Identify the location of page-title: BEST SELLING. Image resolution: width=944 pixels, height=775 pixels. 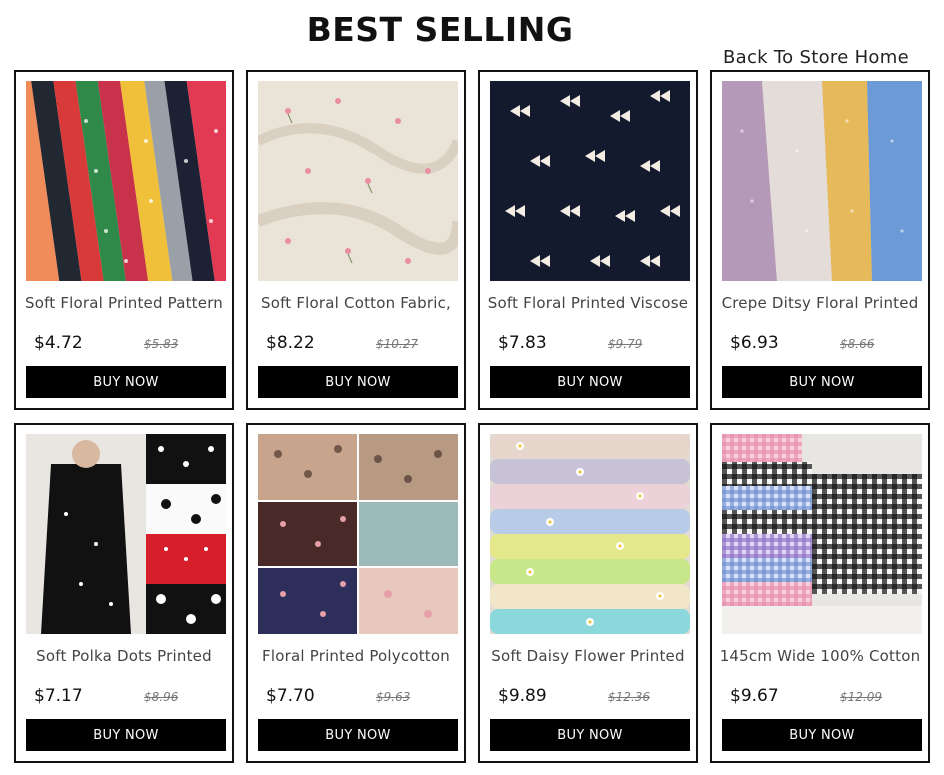
(440, 29).